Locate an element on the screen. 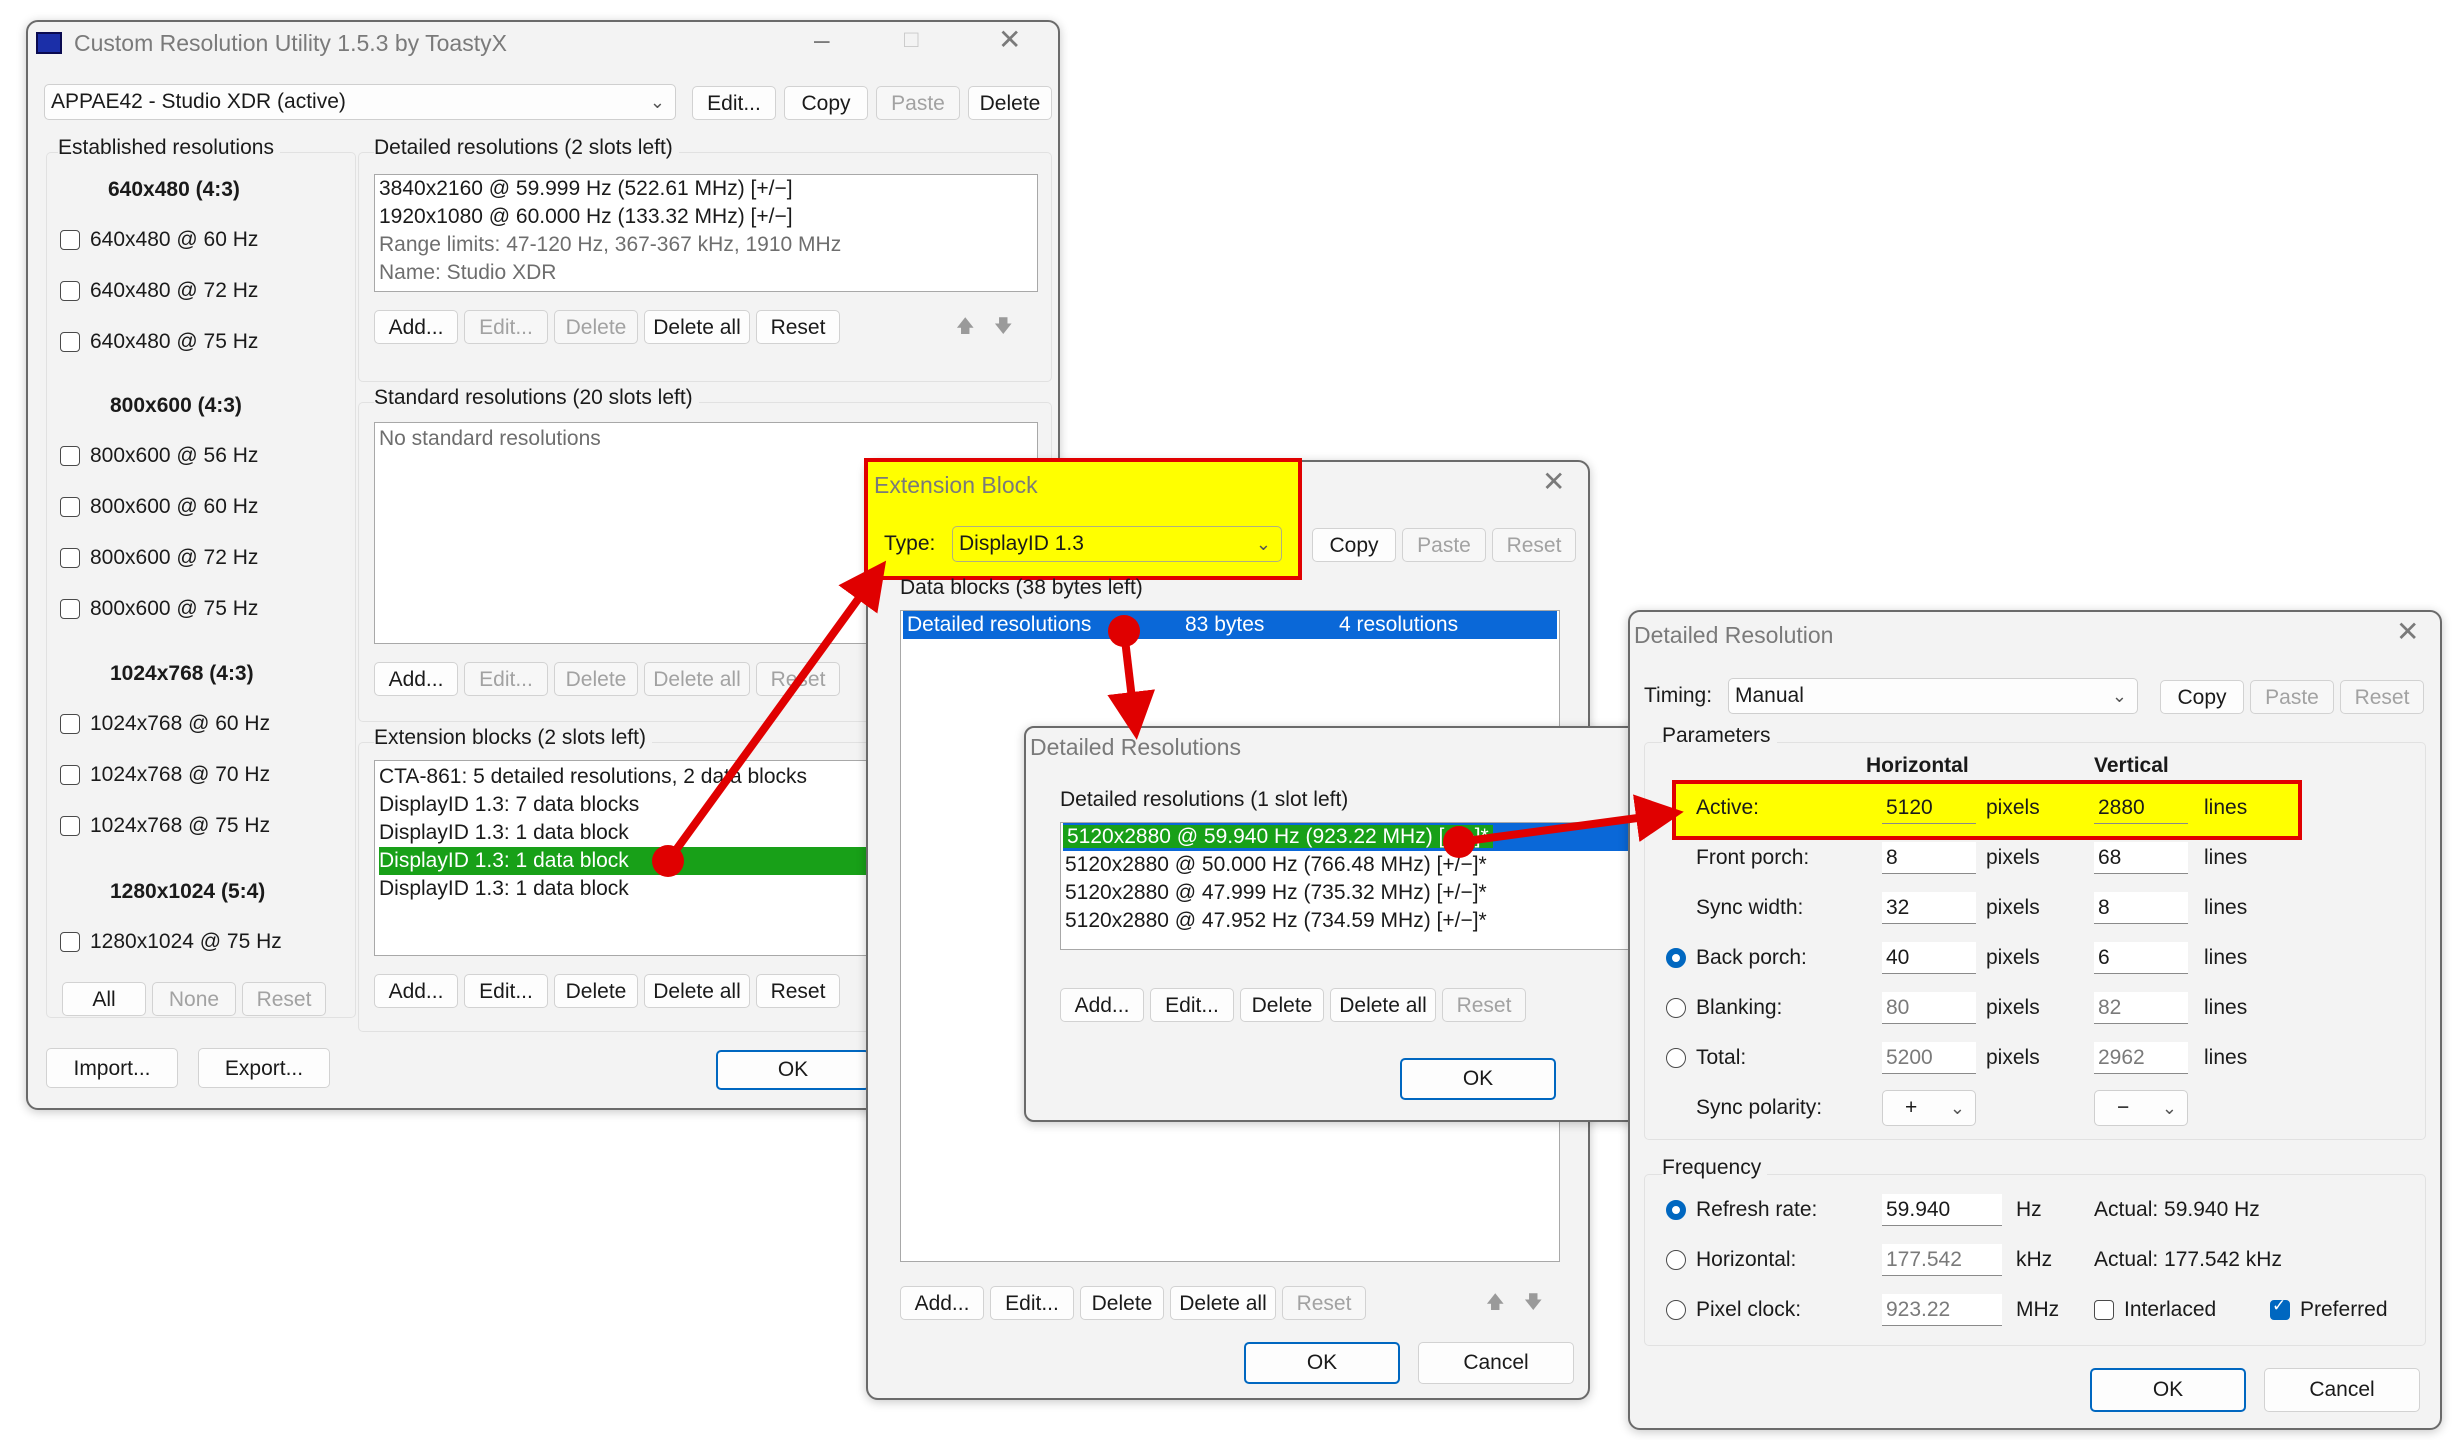 Image resolution: width=2461 pixels, height=1440 pixels. arrow-resolution-to-active is located at coordinates (1563, 826).